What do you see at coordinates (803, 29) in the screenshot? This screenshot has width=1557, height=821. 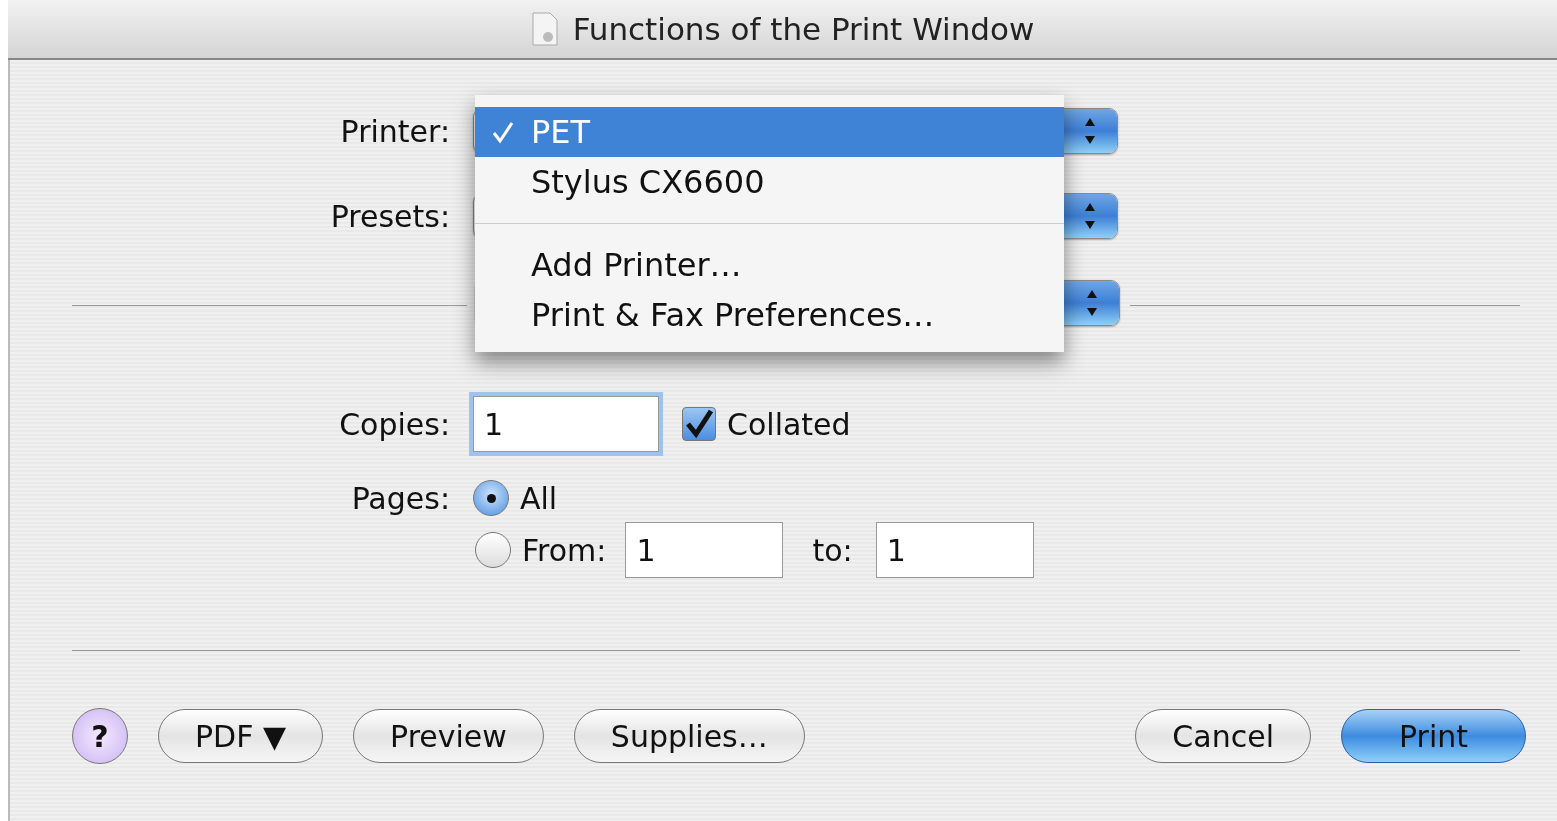 I see `window-title: Functions of the Print Window` at bounding box center [803, 29].